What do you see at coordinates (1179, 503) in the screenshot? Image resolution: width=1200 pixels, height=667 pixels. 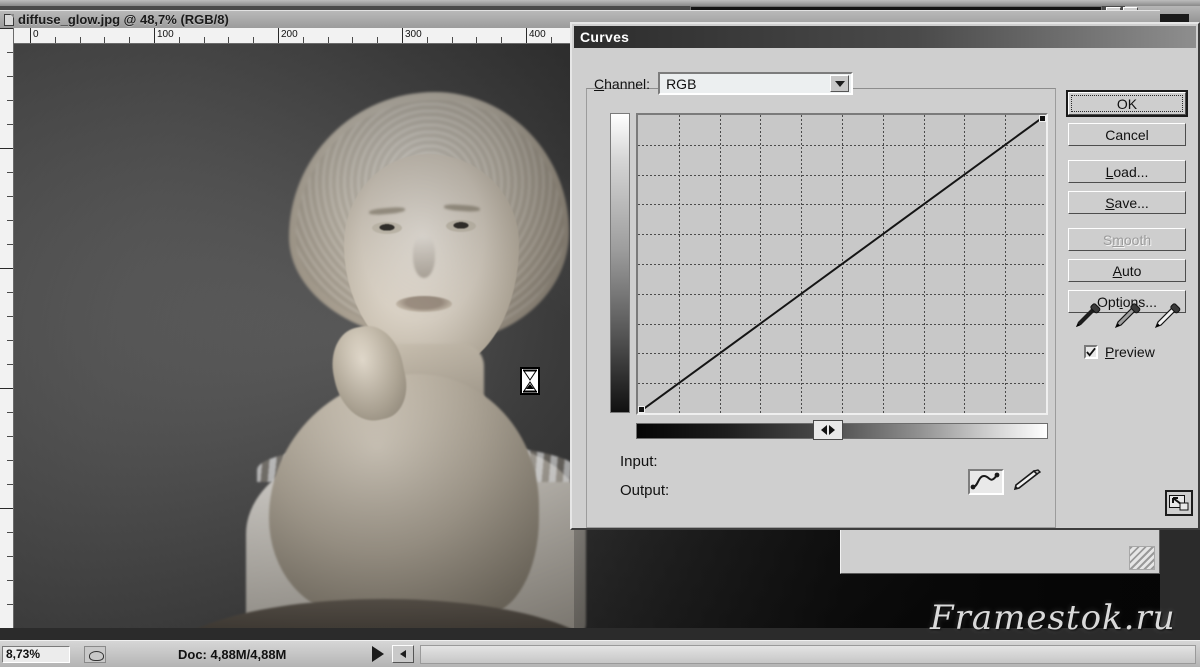 I see `restore-window-icon` at bounding box center [1179, 503].